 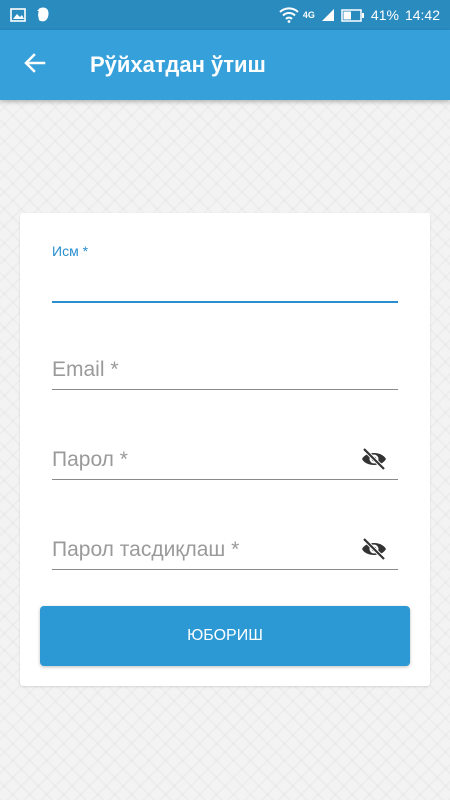 I want to click on name-field-underline, so click(x=225, y=302).